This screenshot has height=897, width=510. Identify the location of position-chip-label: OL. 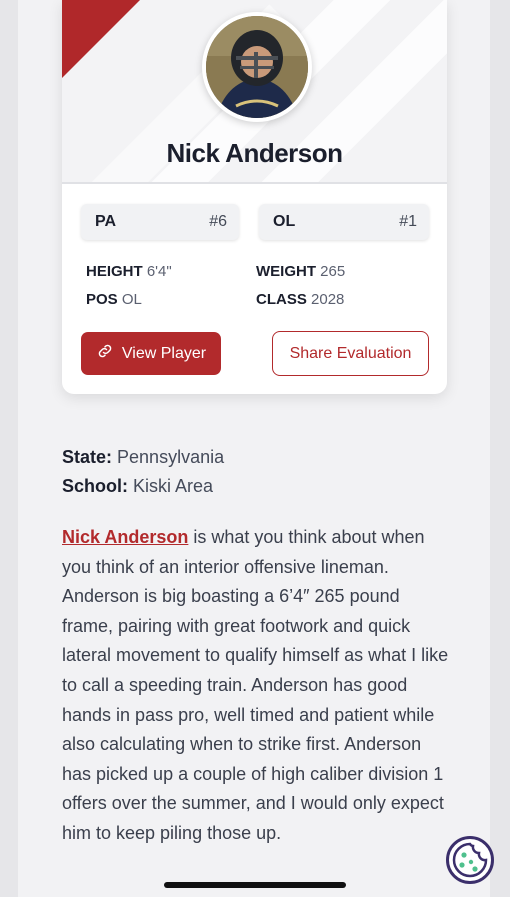
(284, 221).